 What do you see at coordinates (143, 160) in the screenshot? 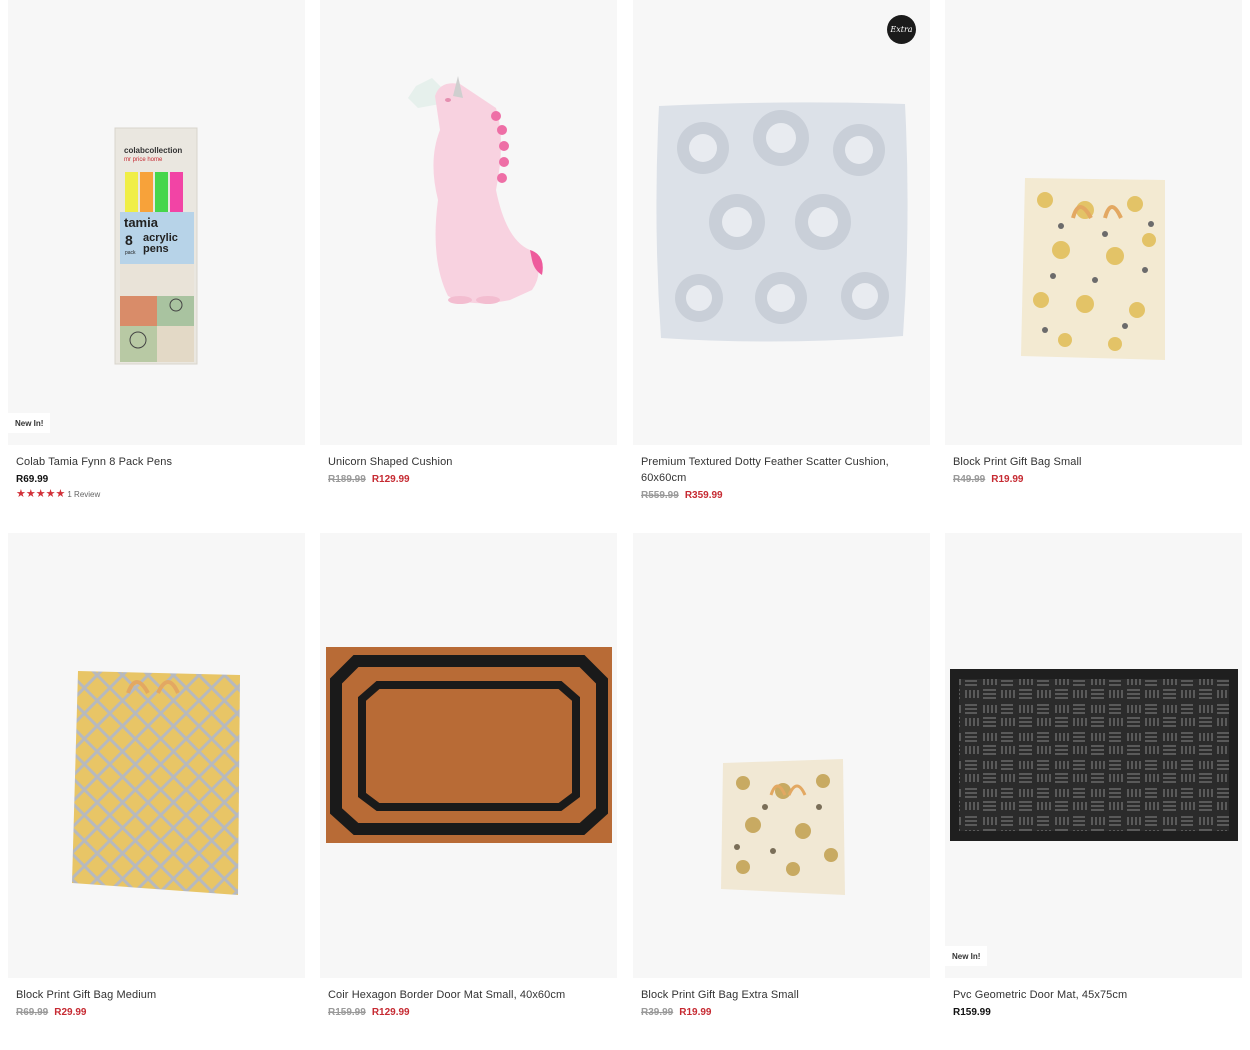
I see `pack-store: mr price home` at bounding box center [143, 160].